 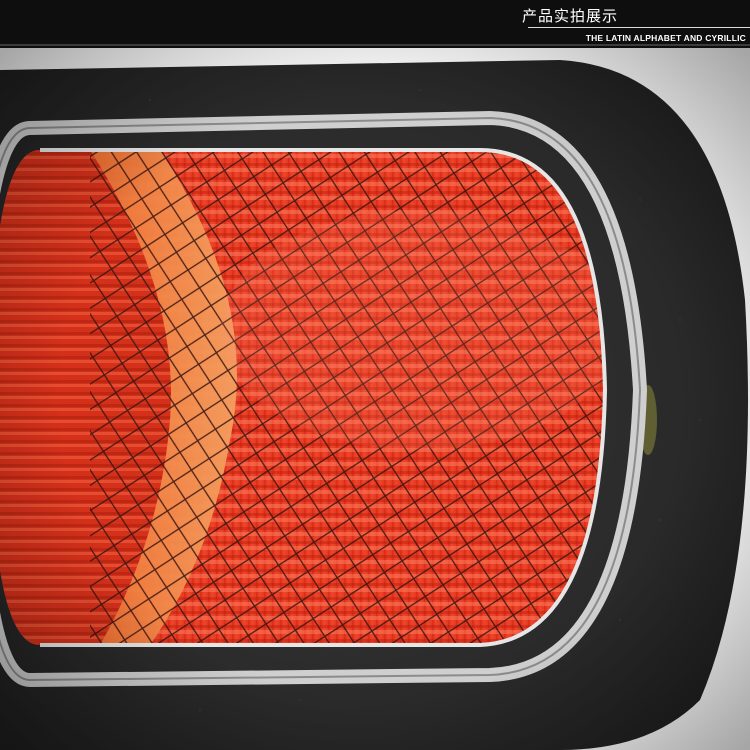 I want to click on banner-subtitle: THE LATIN ALPHABET AND CYRILLIC, so click(x=665, y=38).